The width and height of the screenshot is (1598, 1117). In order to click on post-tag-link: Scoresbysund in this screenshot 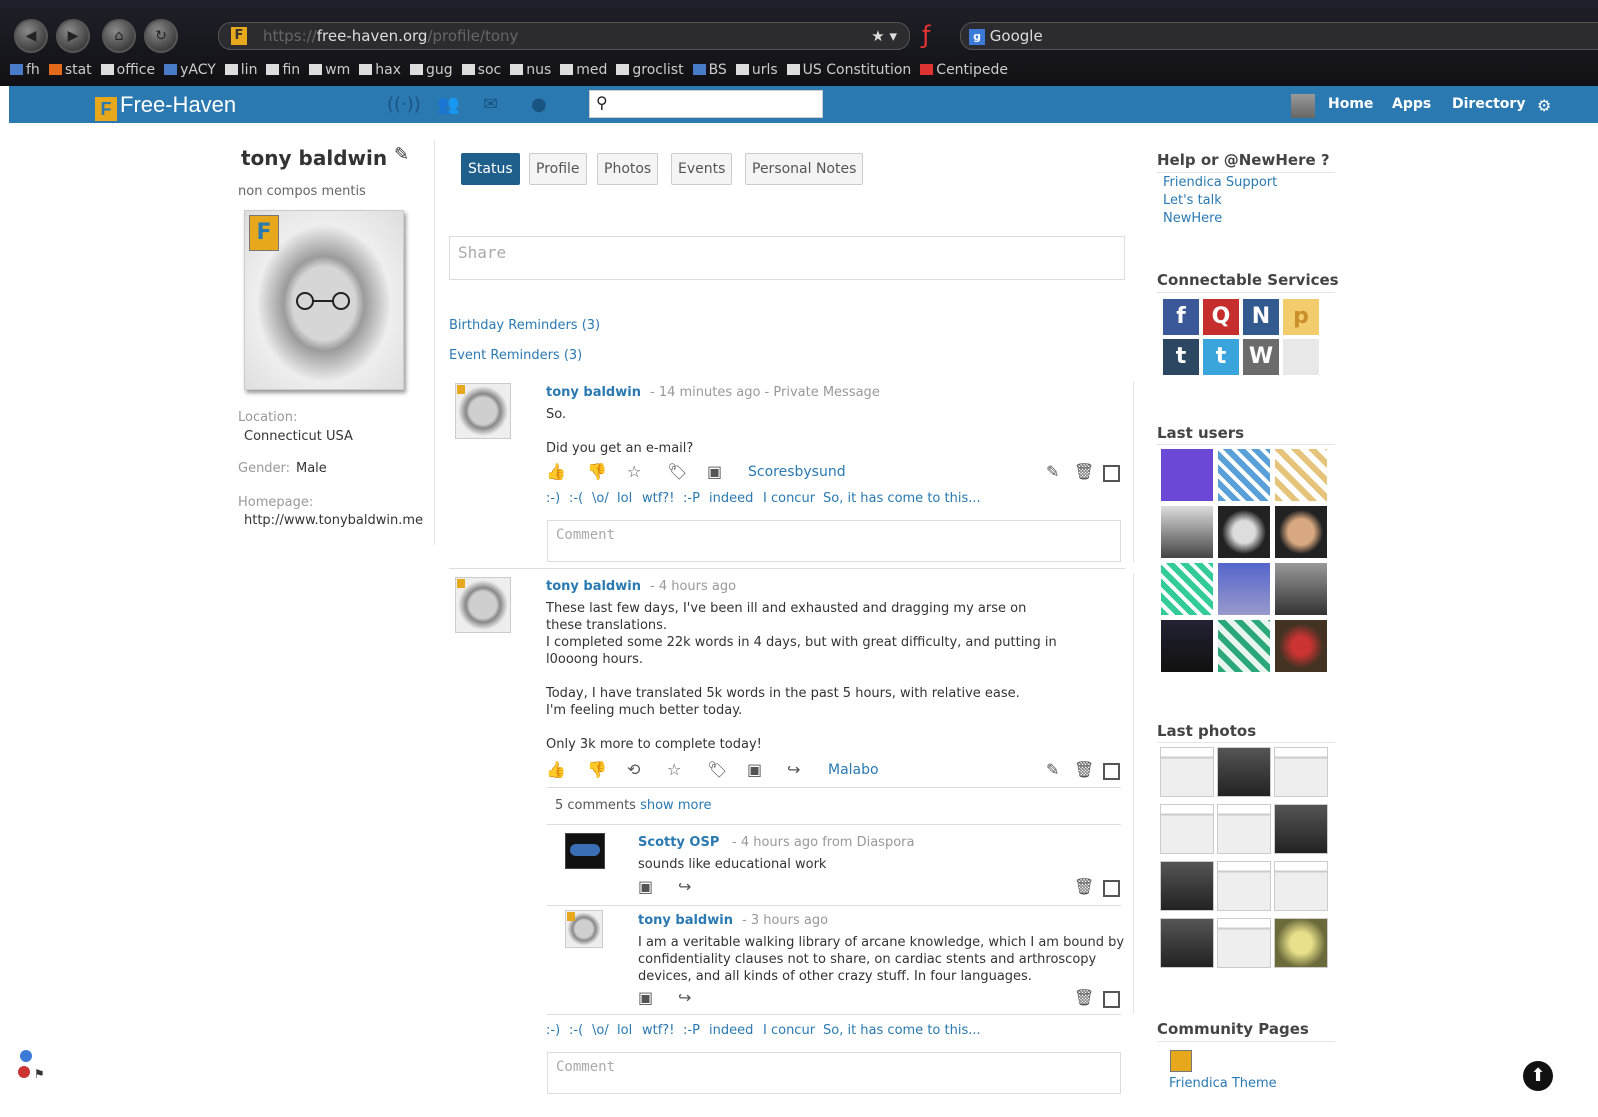, I will do `click(797, 472)`.